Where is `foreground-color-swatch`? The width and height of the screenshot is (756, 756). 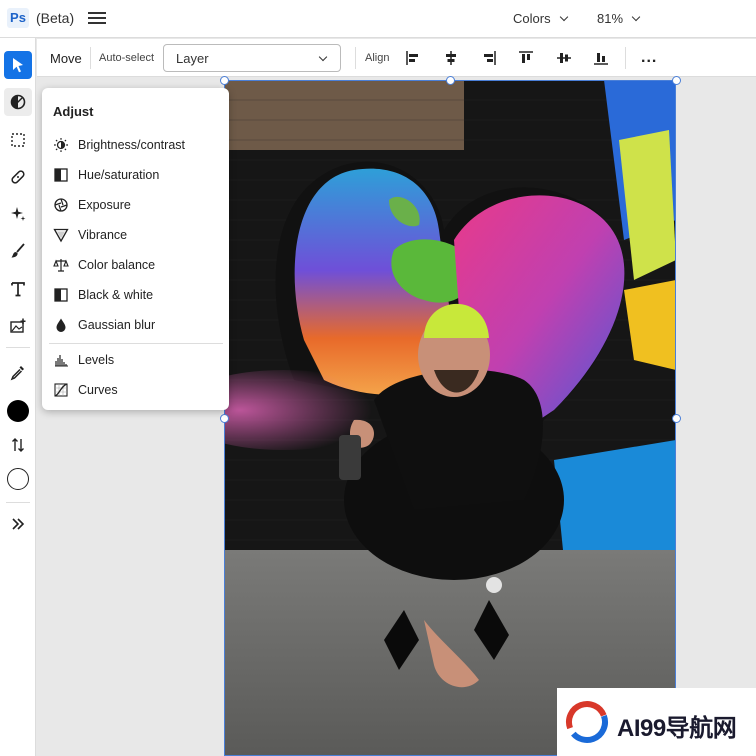 foreground-color-swatch is located at coordinates (18, 411).